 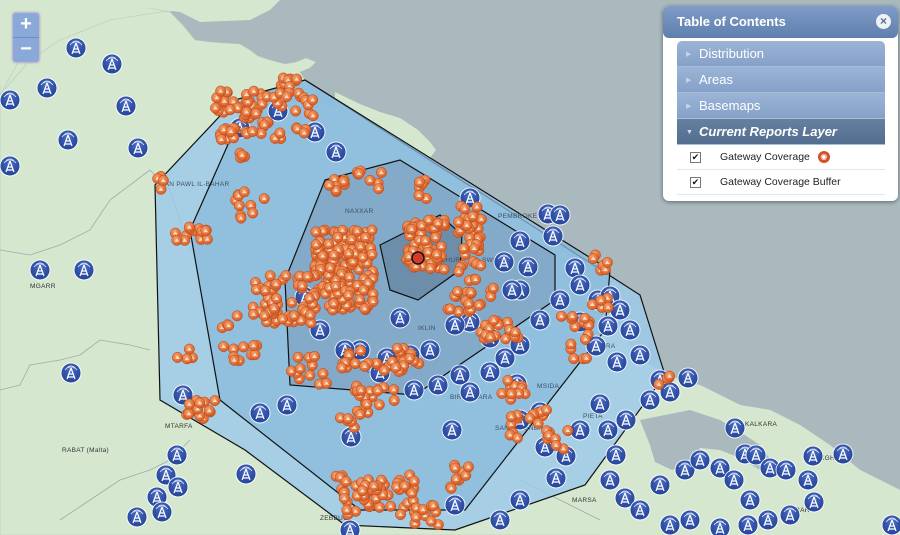 I want to click on layer-checkbox-gateway-coverage: ✔, so click(x=695, y=157).